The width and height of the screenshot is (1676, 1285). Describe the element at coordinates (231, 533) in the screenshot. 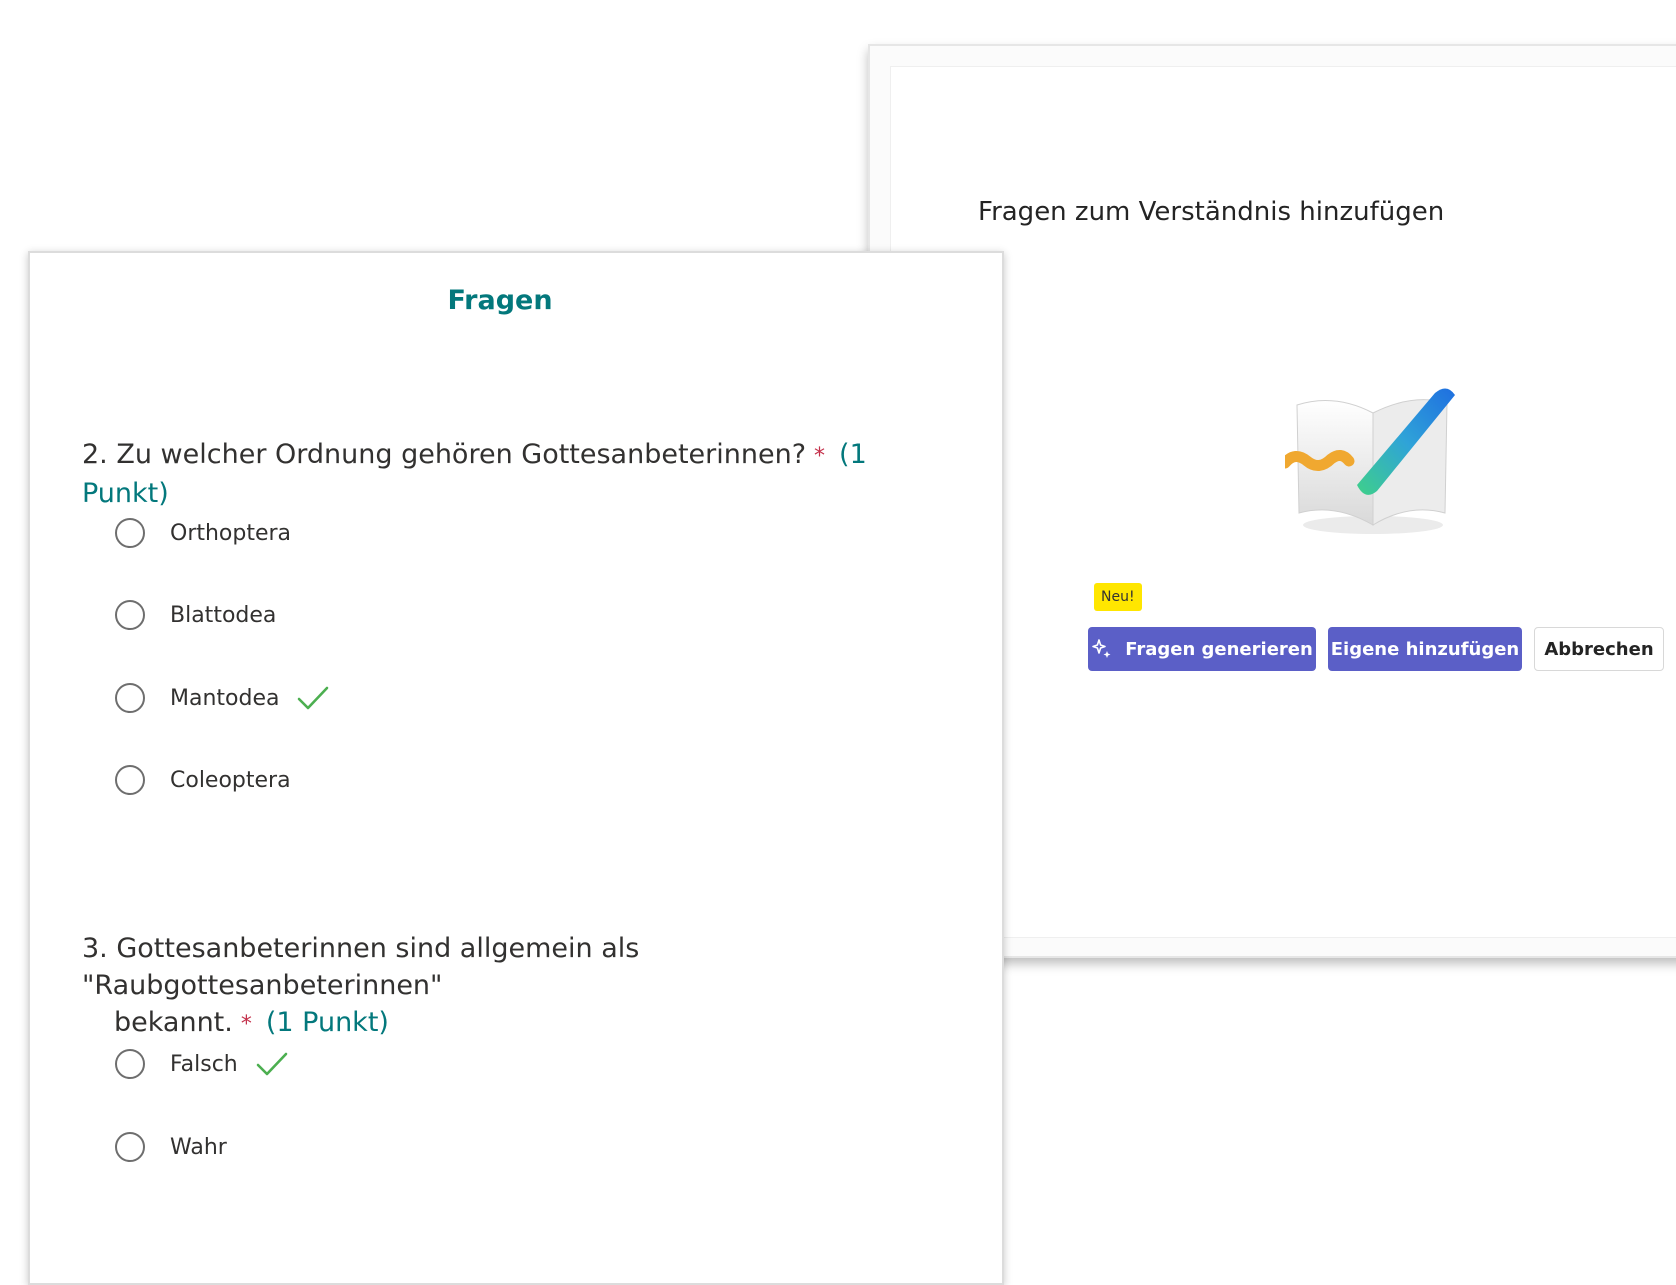

I see `option-label: Orthoptera` at that location.